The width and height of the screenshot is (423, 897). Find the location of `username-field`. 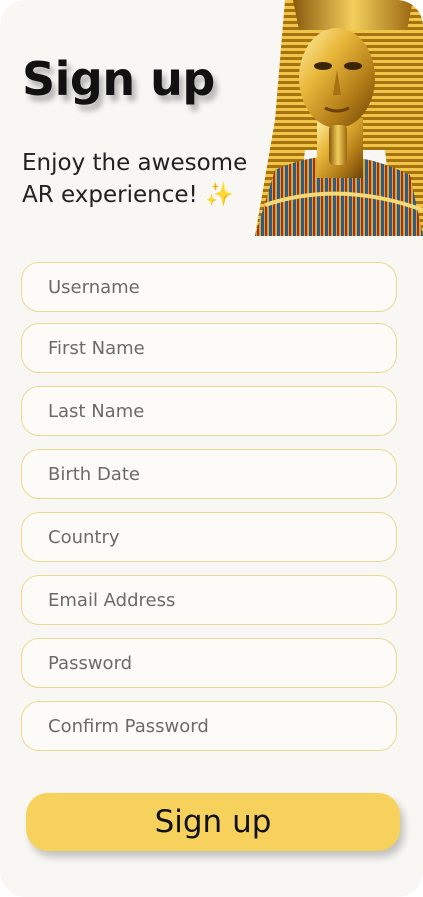

username-field is located at coordinates (209, 287).